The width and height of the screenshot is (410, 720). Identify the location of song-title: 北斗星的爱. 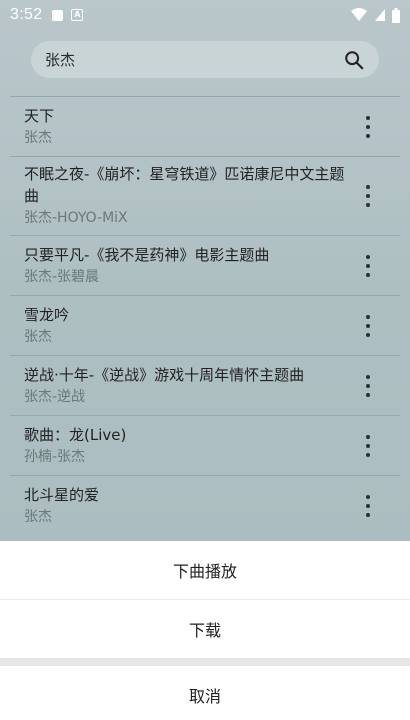
(62, 494).